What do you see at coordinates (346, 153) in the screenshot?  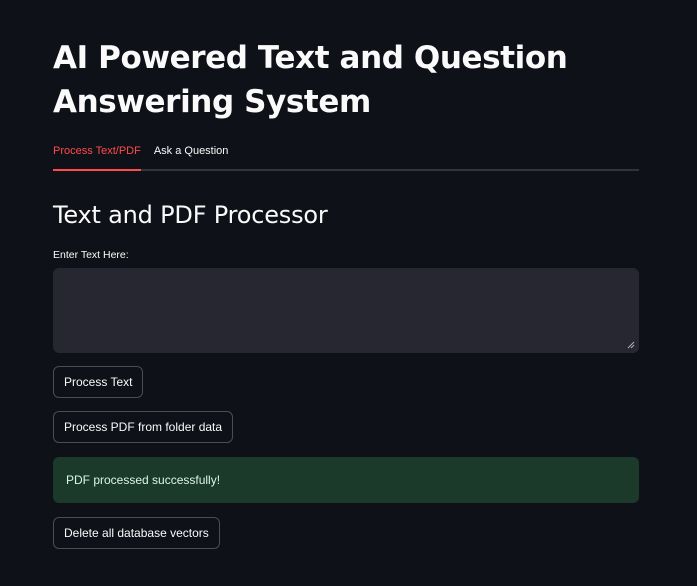 I see `tab-bar: Process Text/PDF Ask a Question` at bounding box center [346, 153].